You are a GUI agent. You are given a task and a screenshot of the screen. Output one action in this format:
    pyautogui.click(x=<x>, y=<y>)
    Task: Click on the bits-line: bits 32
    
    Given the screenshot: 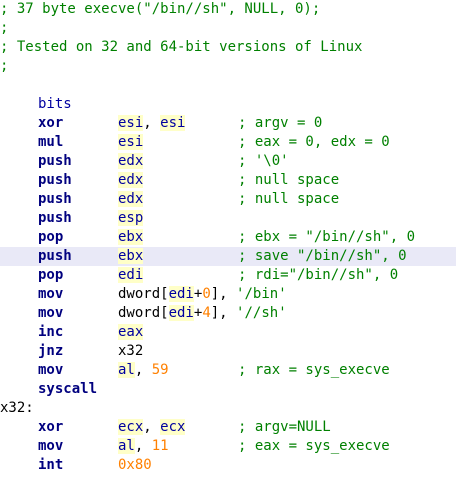 What is the action you would take?
    pyautogui.click(x=228, y=103)
    